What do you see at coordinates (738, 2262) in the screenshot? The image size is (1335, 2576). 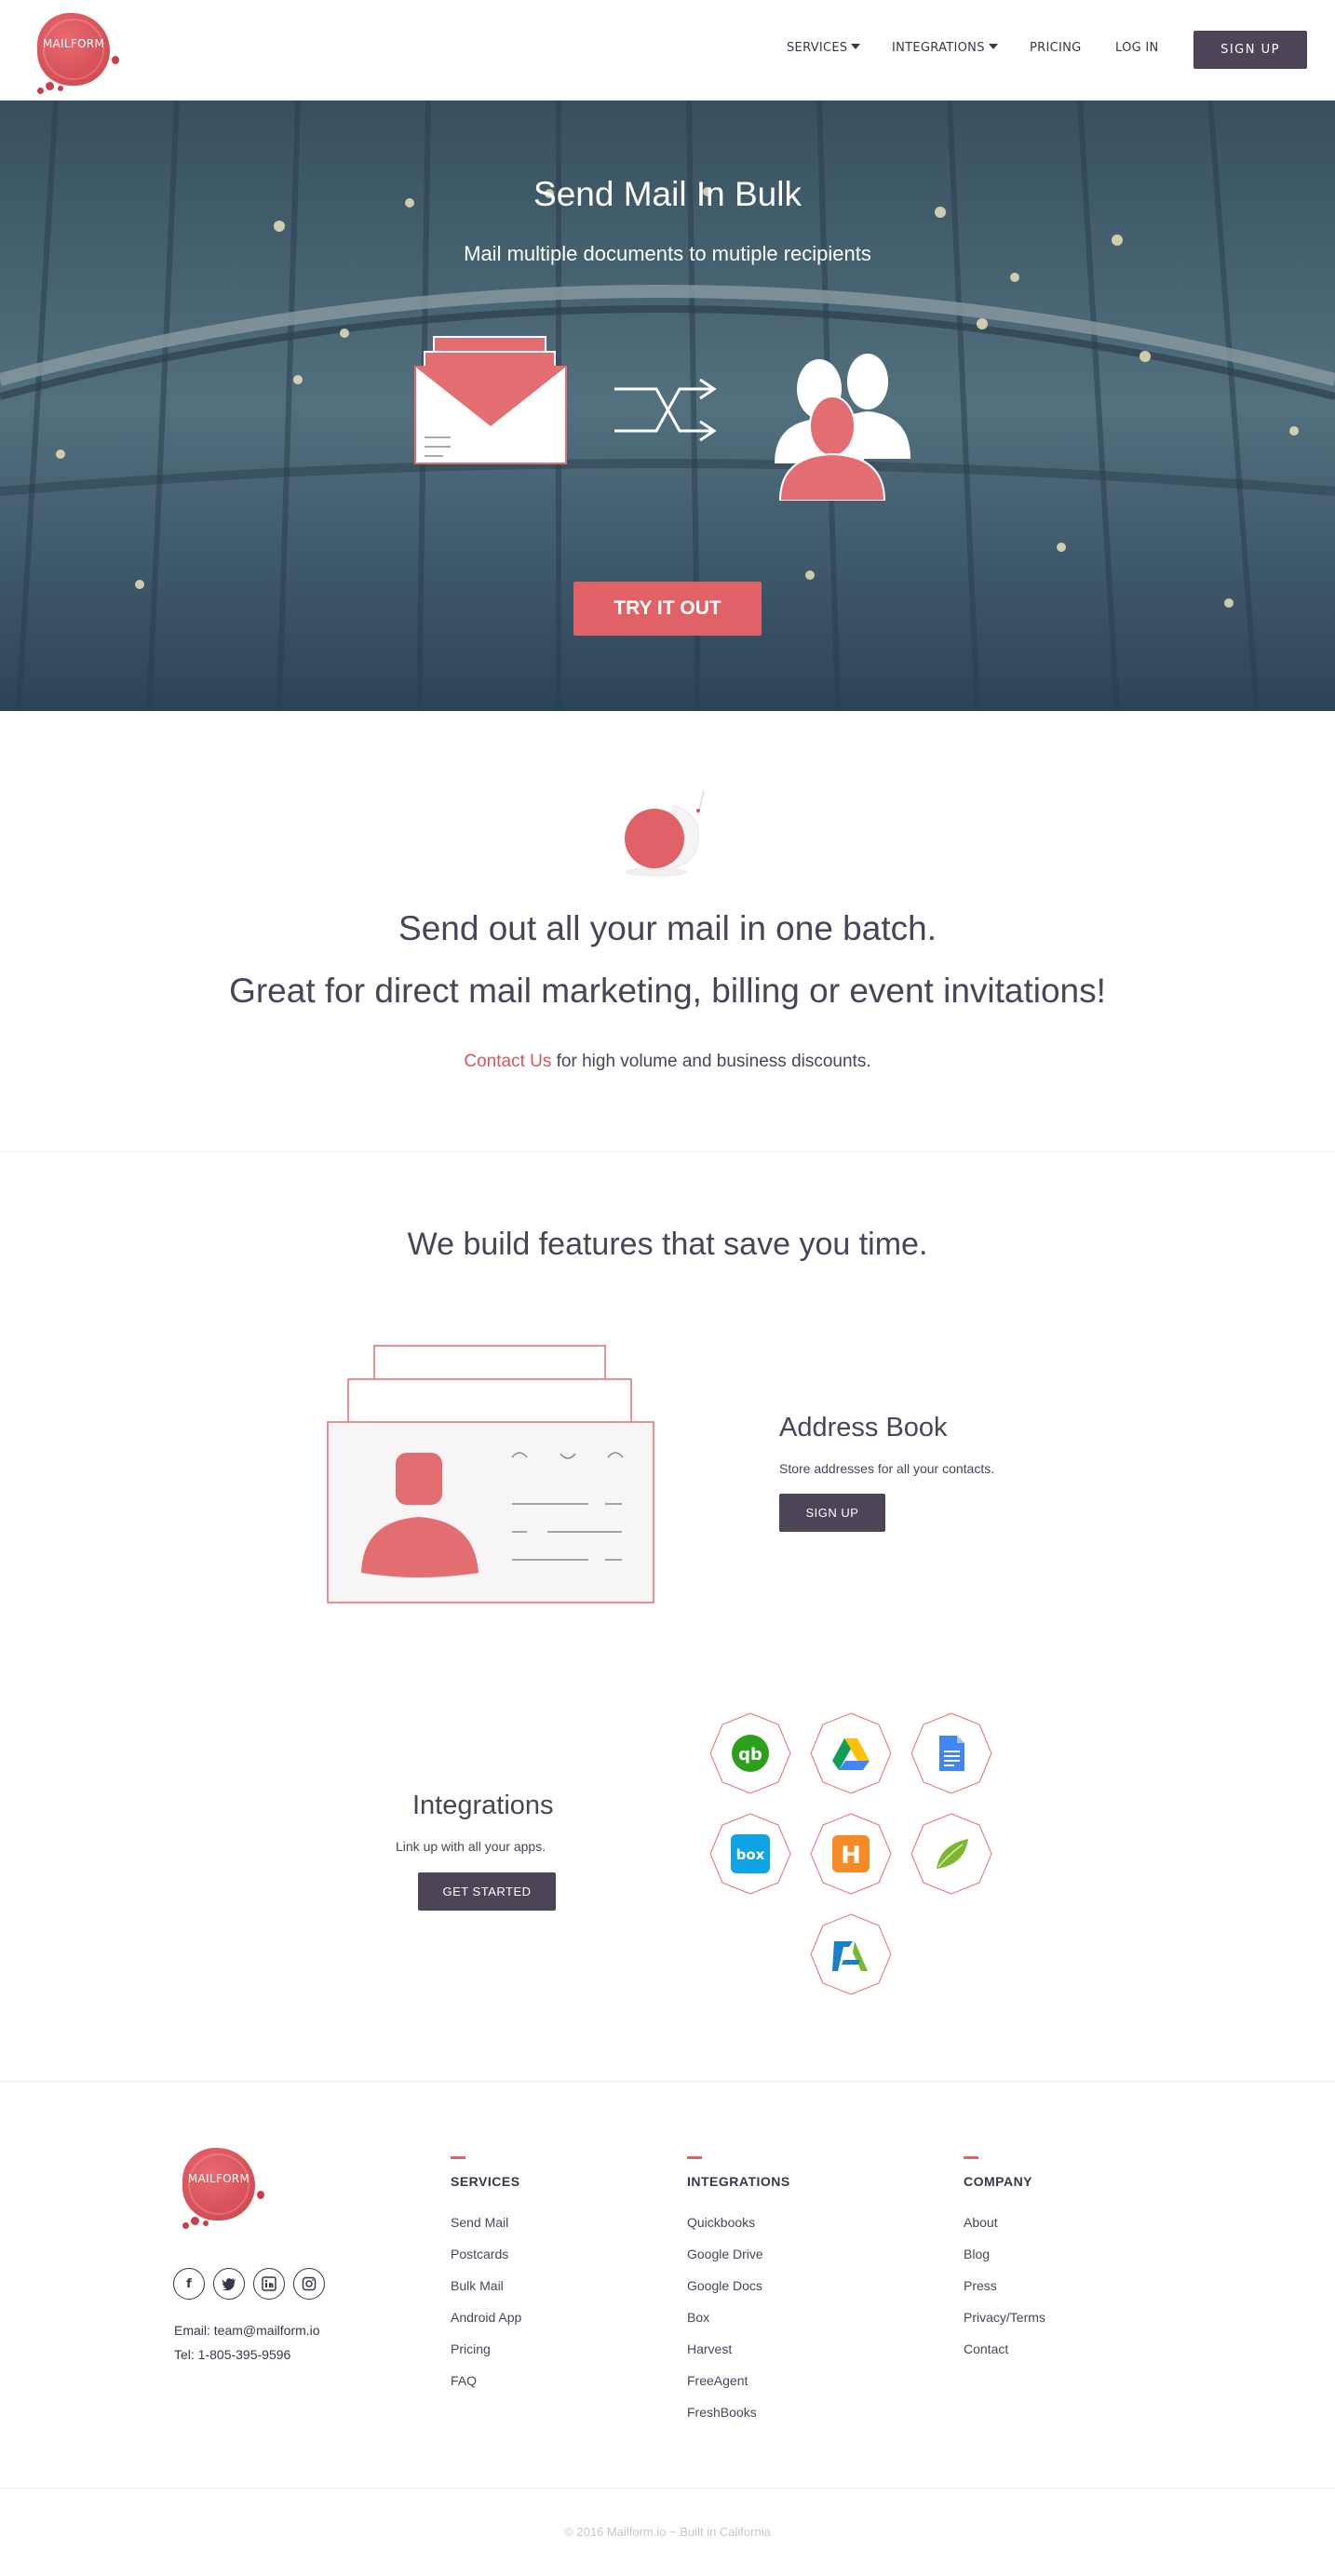 I see `footer-link: Google Drive` at bounding box center [738, 2262].